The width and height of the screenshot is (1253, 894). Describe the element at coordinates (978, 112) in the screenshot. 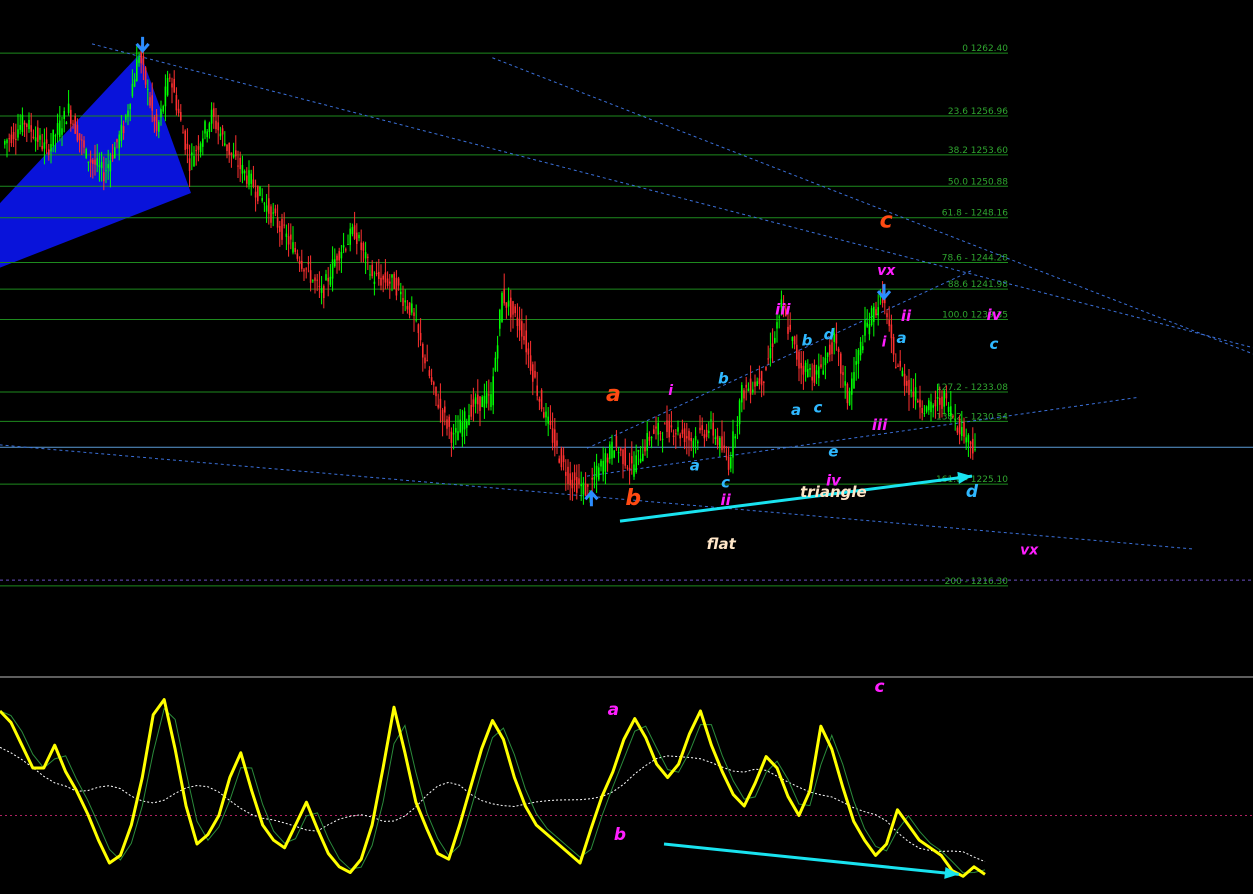

I see `fib-level-label: 23.6 1256.96` at that location.